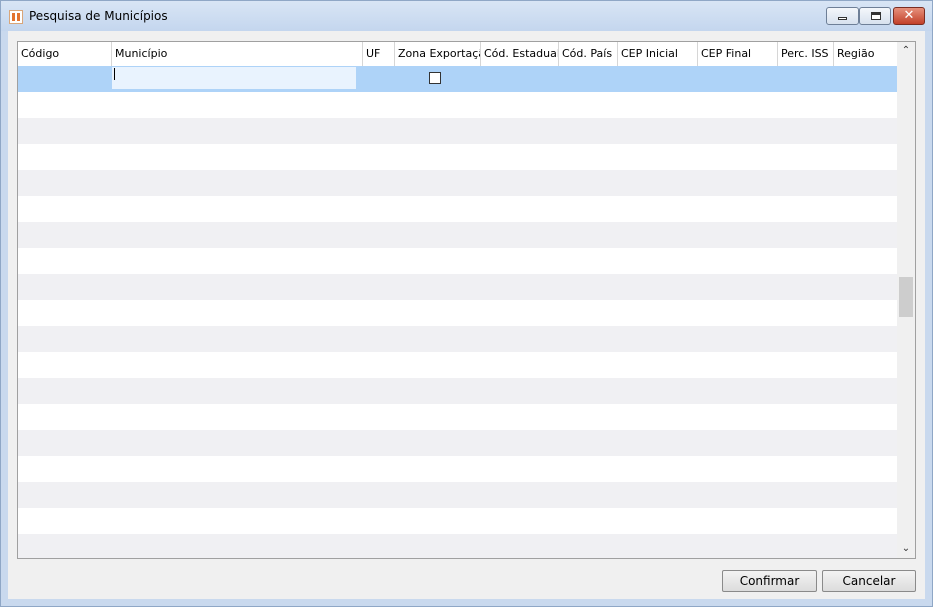  Describe the element at coordinates (438, 54) in the screenshot. I see `column-header-zona-exportacao: Zona Exportação` at that location.